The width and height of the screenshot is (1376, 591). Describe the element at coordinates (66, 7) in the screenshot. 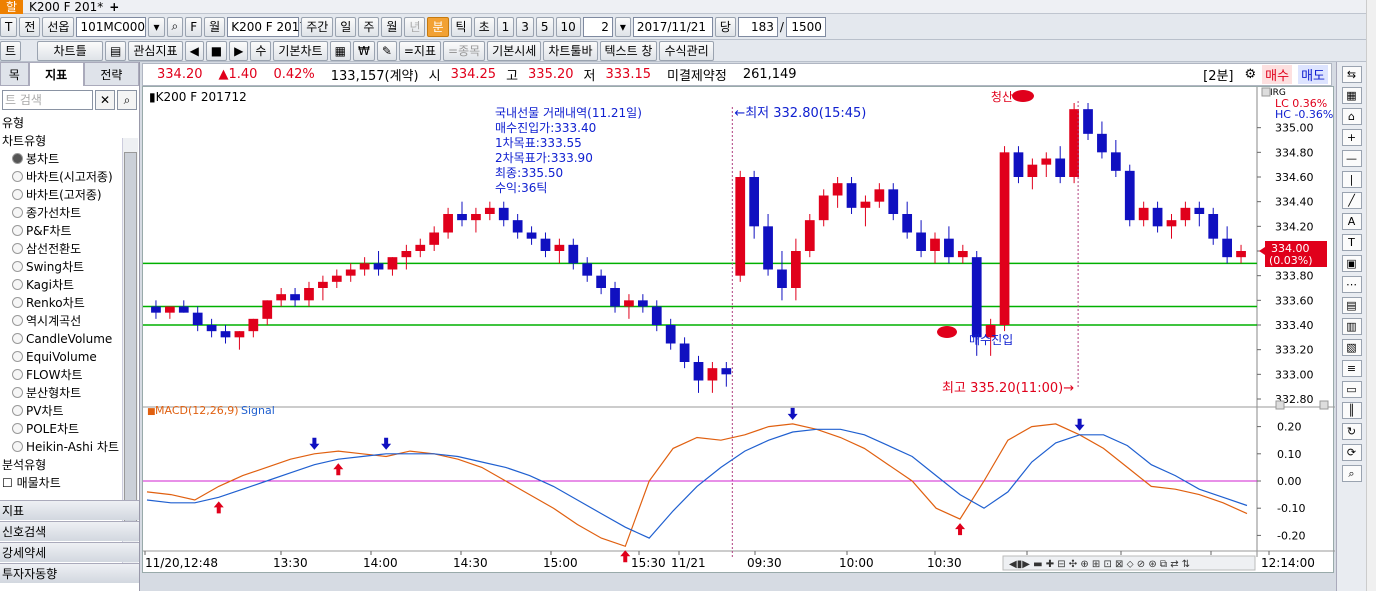

I see `window-title: K200 F 201*` at that location.